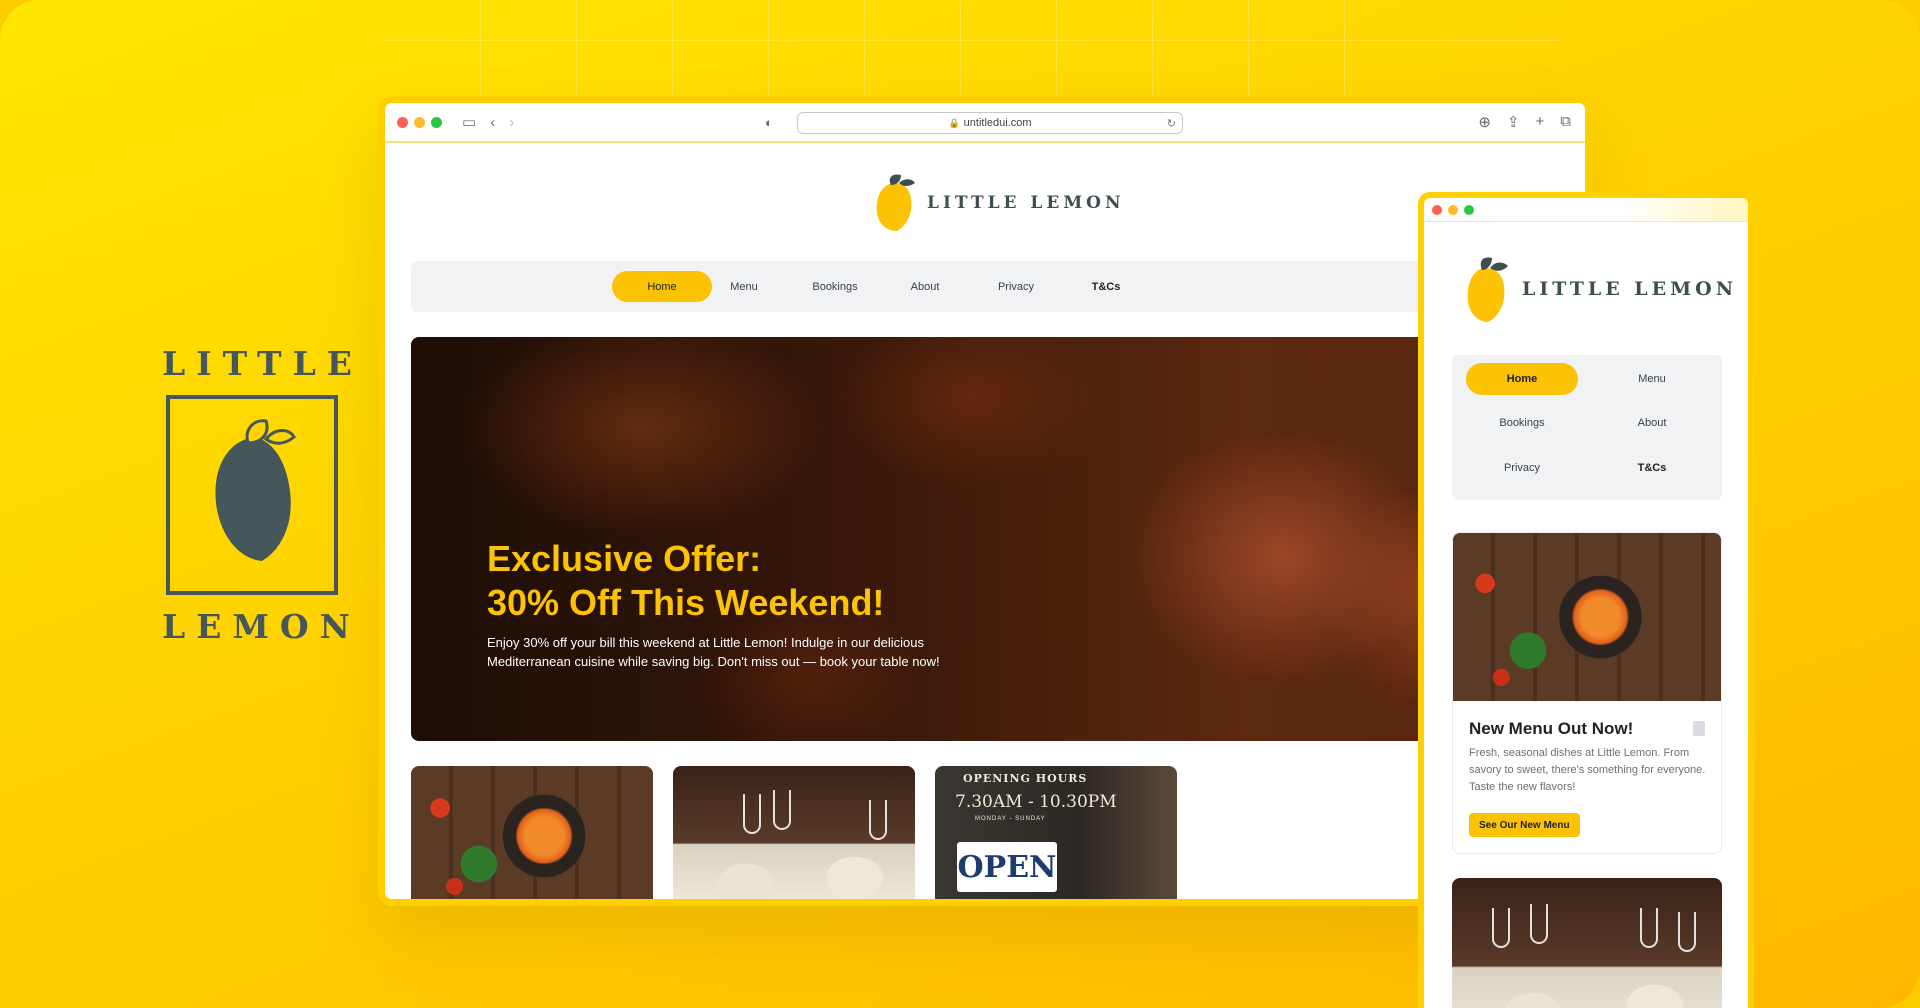 This screenshot has width=1920, height=1008. What do you see at coordinates (744, 286) in the screenshot?
I see `nav-item-menu: Menu` at bounding box center [744, 286].